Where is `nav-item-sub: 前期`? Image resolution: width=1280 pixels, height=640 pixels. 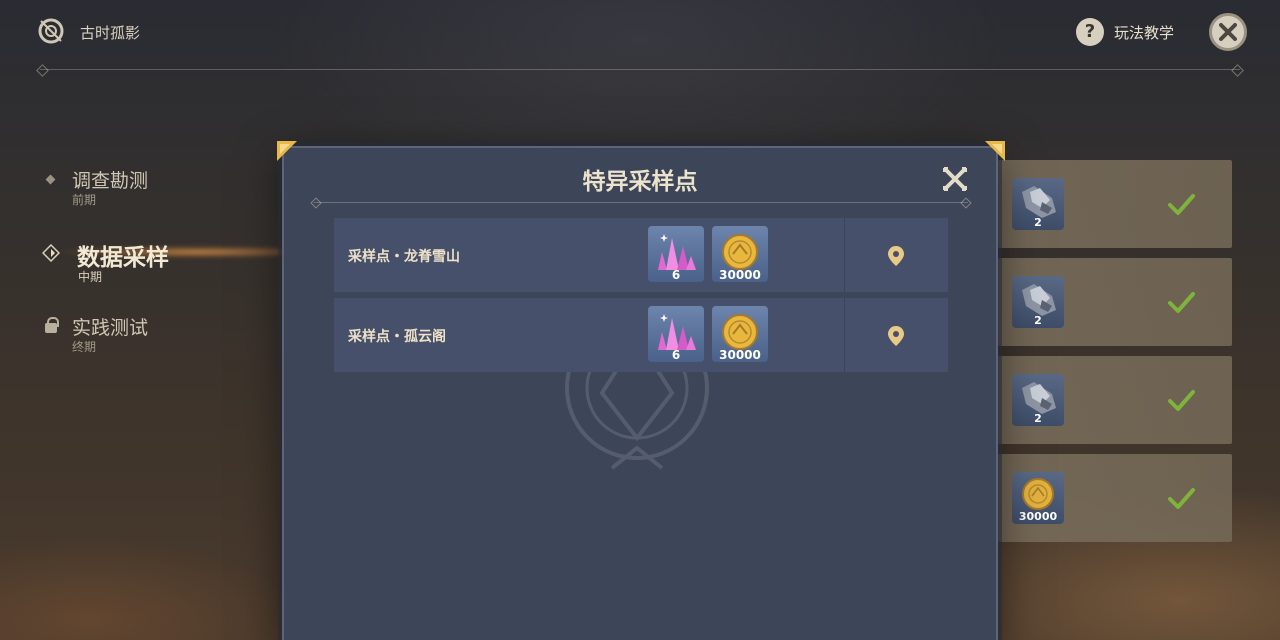
nav-item-sub: 前期 is located at coordinates (84, 200).